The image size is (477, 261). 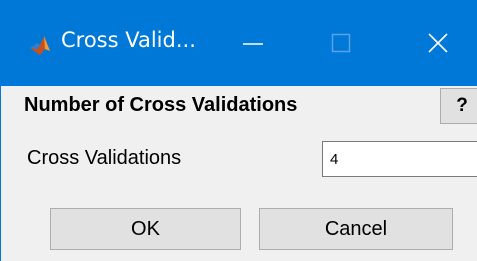 I want to click on close-button, so click(x=438, y=43).